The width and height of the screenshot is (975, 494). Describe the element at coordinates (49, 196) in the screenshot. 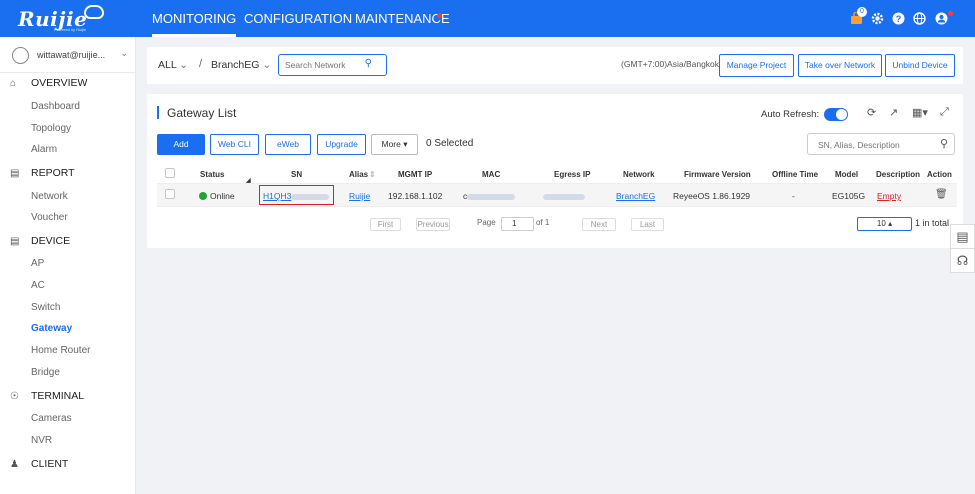

I see `sidebar-item-network: Network` at that location.